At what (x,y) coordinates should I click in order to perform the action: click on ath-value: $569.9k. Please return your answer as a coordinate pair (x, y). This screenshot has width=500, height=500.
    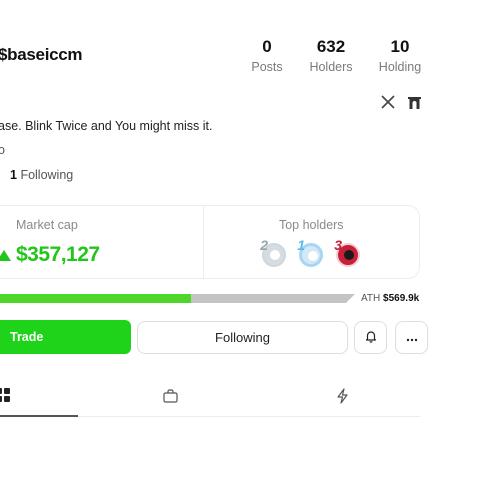
    Looking at the image, I should click on (401, 298).